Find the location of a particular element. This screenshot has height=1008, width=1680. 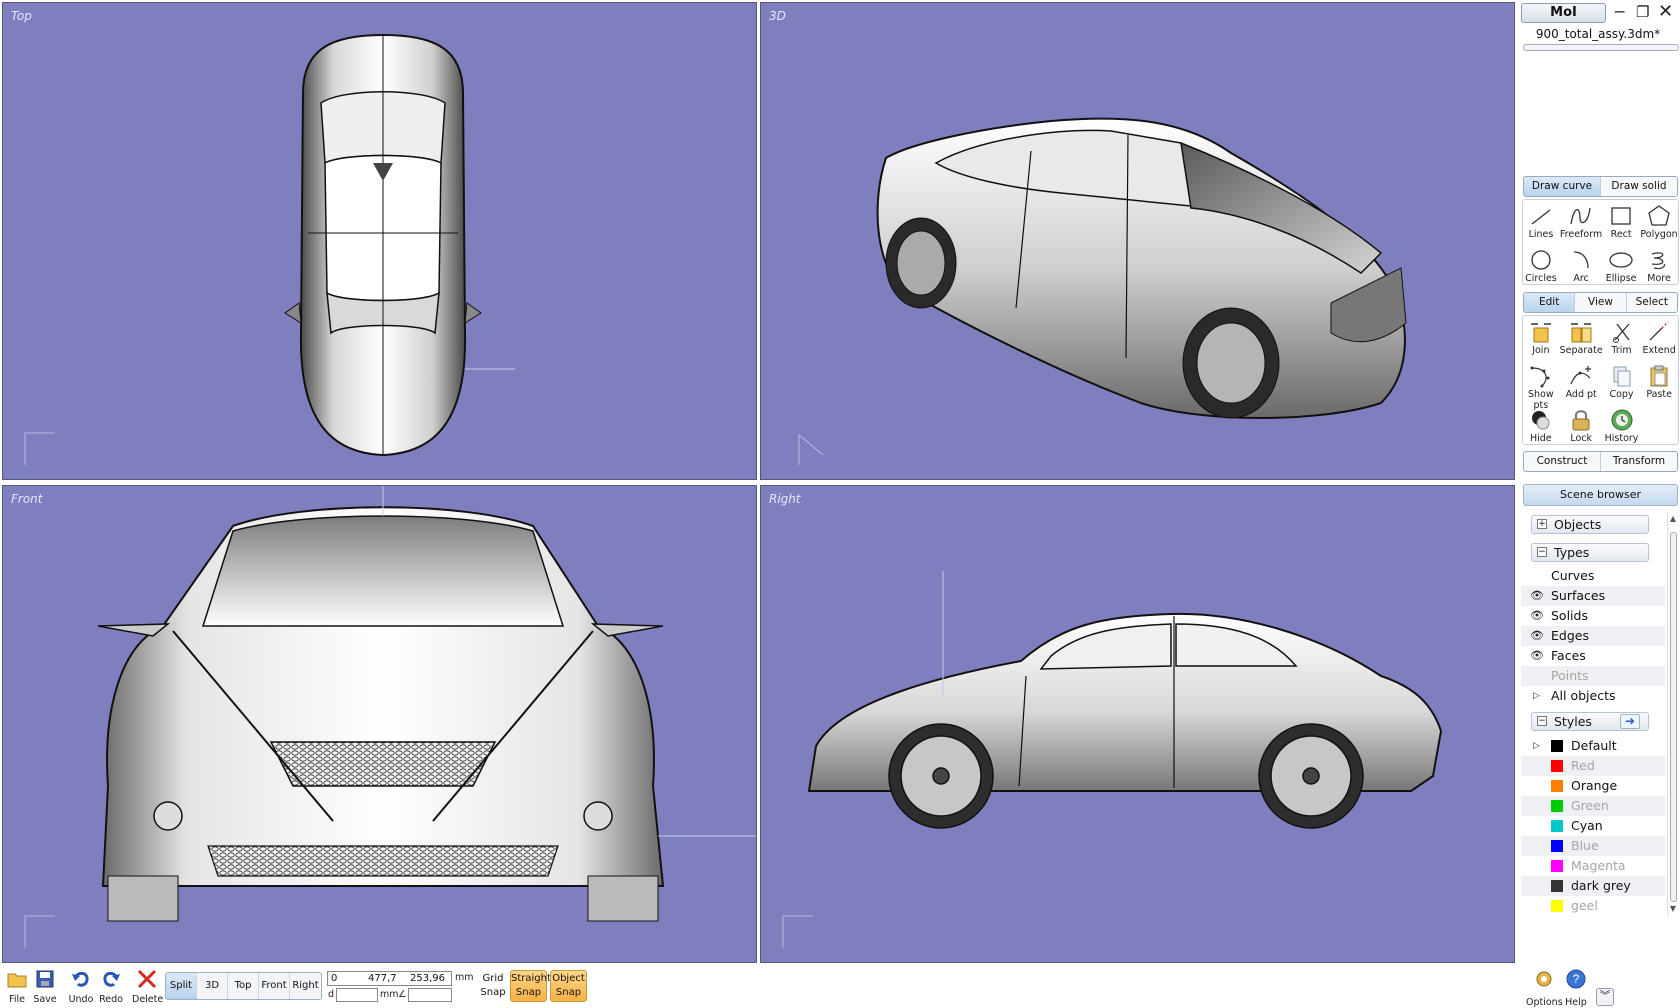

arrow-right-icon: ➜ is located at coordinates (1630, 721).